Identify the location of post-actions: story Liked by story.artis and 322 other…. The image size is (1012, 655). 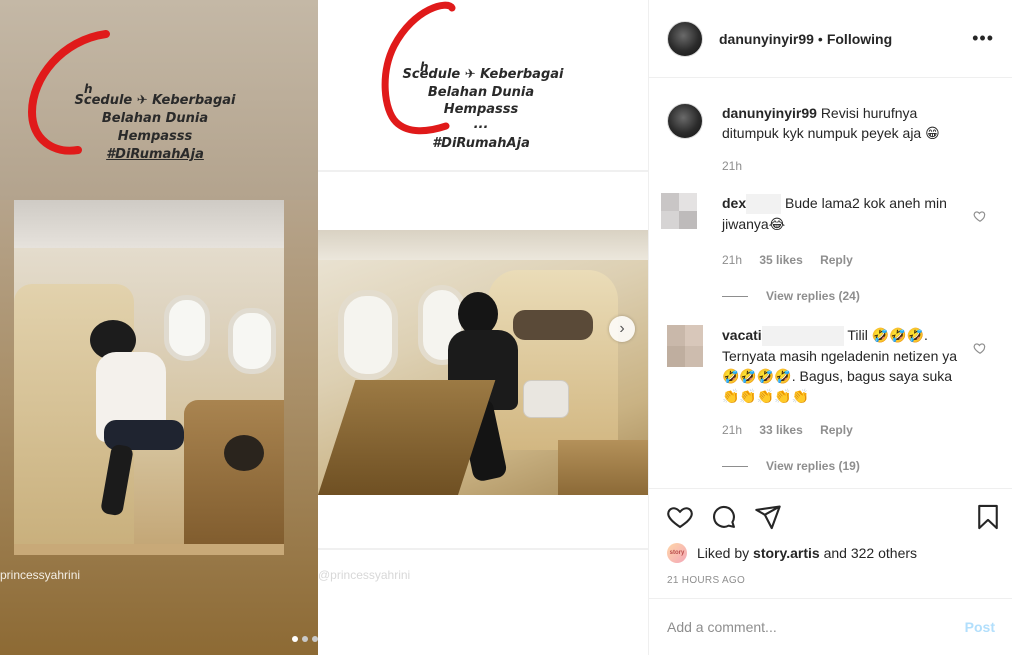
(830, 543).